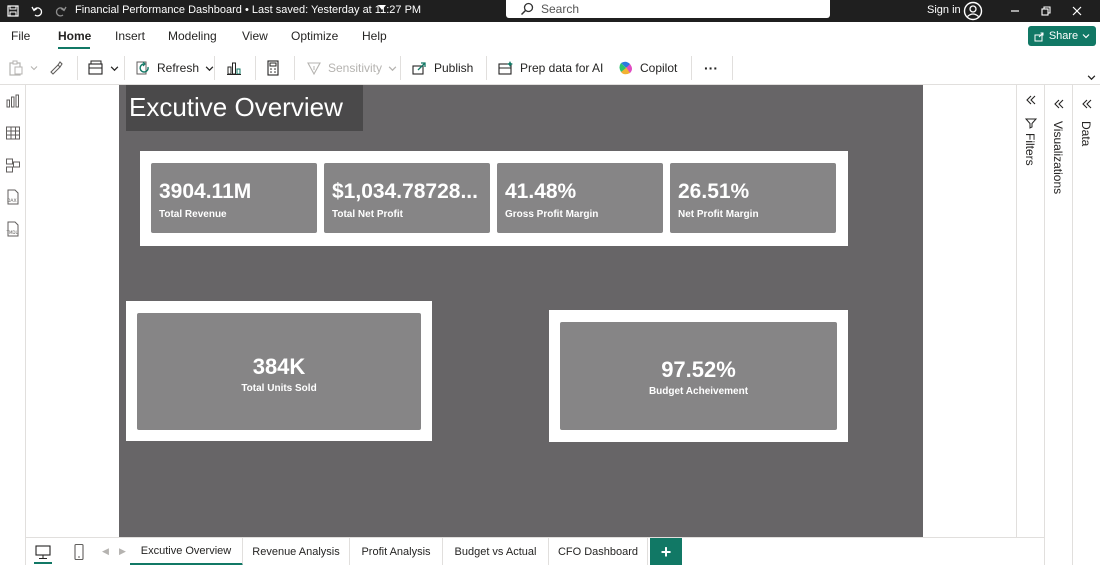 The width and height of the screenshot is (1100, 565). I want to click on prep-data-ai-button: Prep data for AI, so click(550, 68).